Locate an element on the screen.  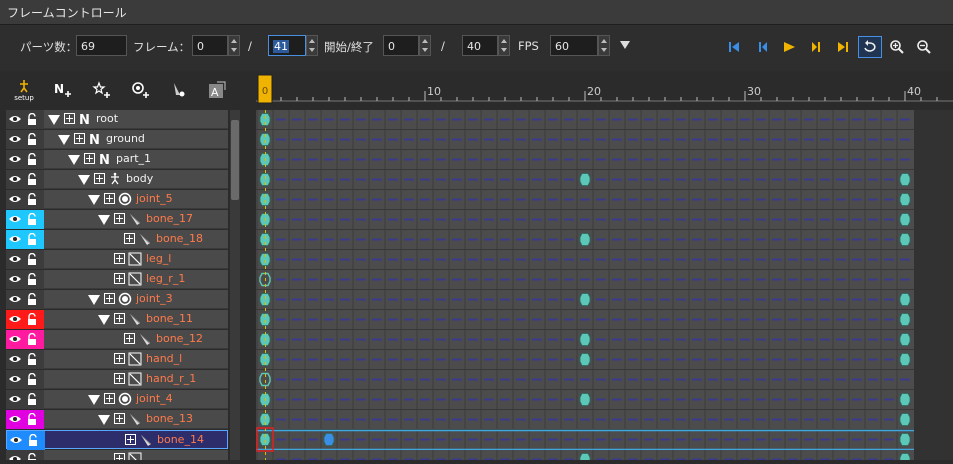
part-row: joint_4 is located at coordinates (117, 399).